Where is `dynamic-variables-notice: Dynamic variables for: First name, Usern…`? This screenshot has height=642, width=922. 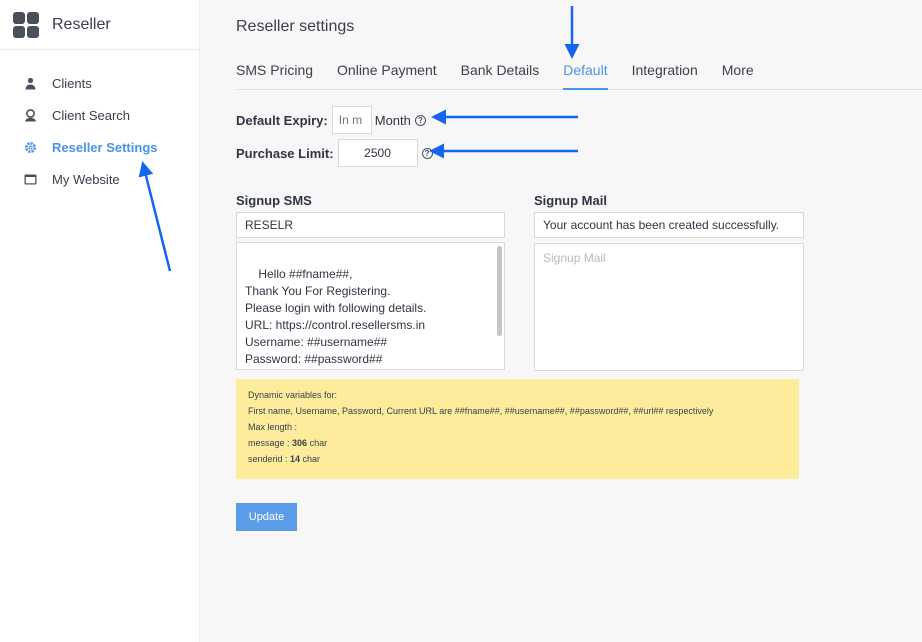 dynamic-variables-notice: Dynamic variables for: First name, Usern… is located at coordinates (517, 429).